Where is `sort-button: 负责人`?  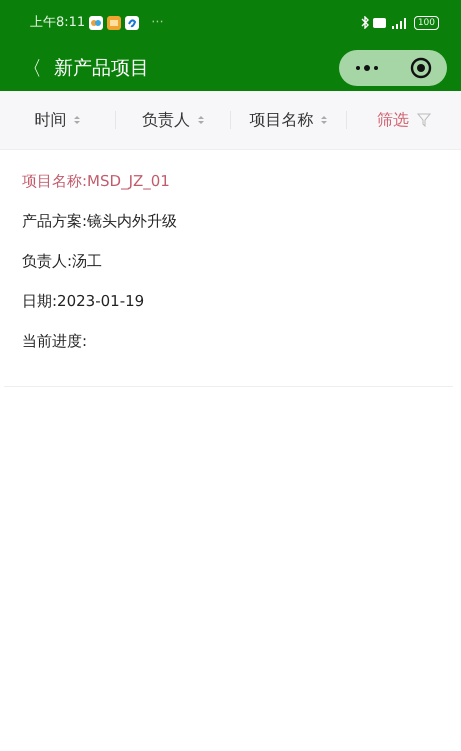
sort-button: 负责人 is located at coordinates (173, 120).